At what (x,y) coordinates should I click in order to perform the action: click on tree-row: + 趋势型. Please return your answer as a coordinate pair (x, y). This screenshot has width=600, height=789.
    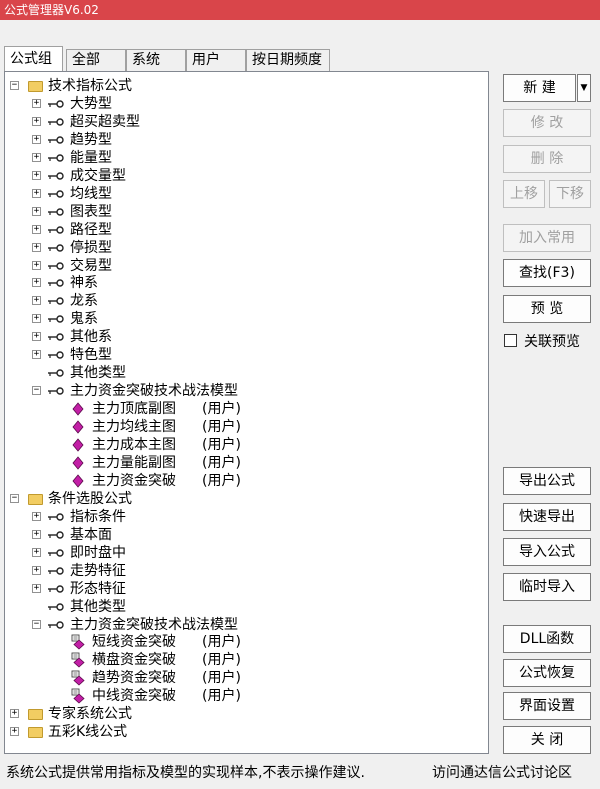
    Looking at the image, I should click on (245, 140).